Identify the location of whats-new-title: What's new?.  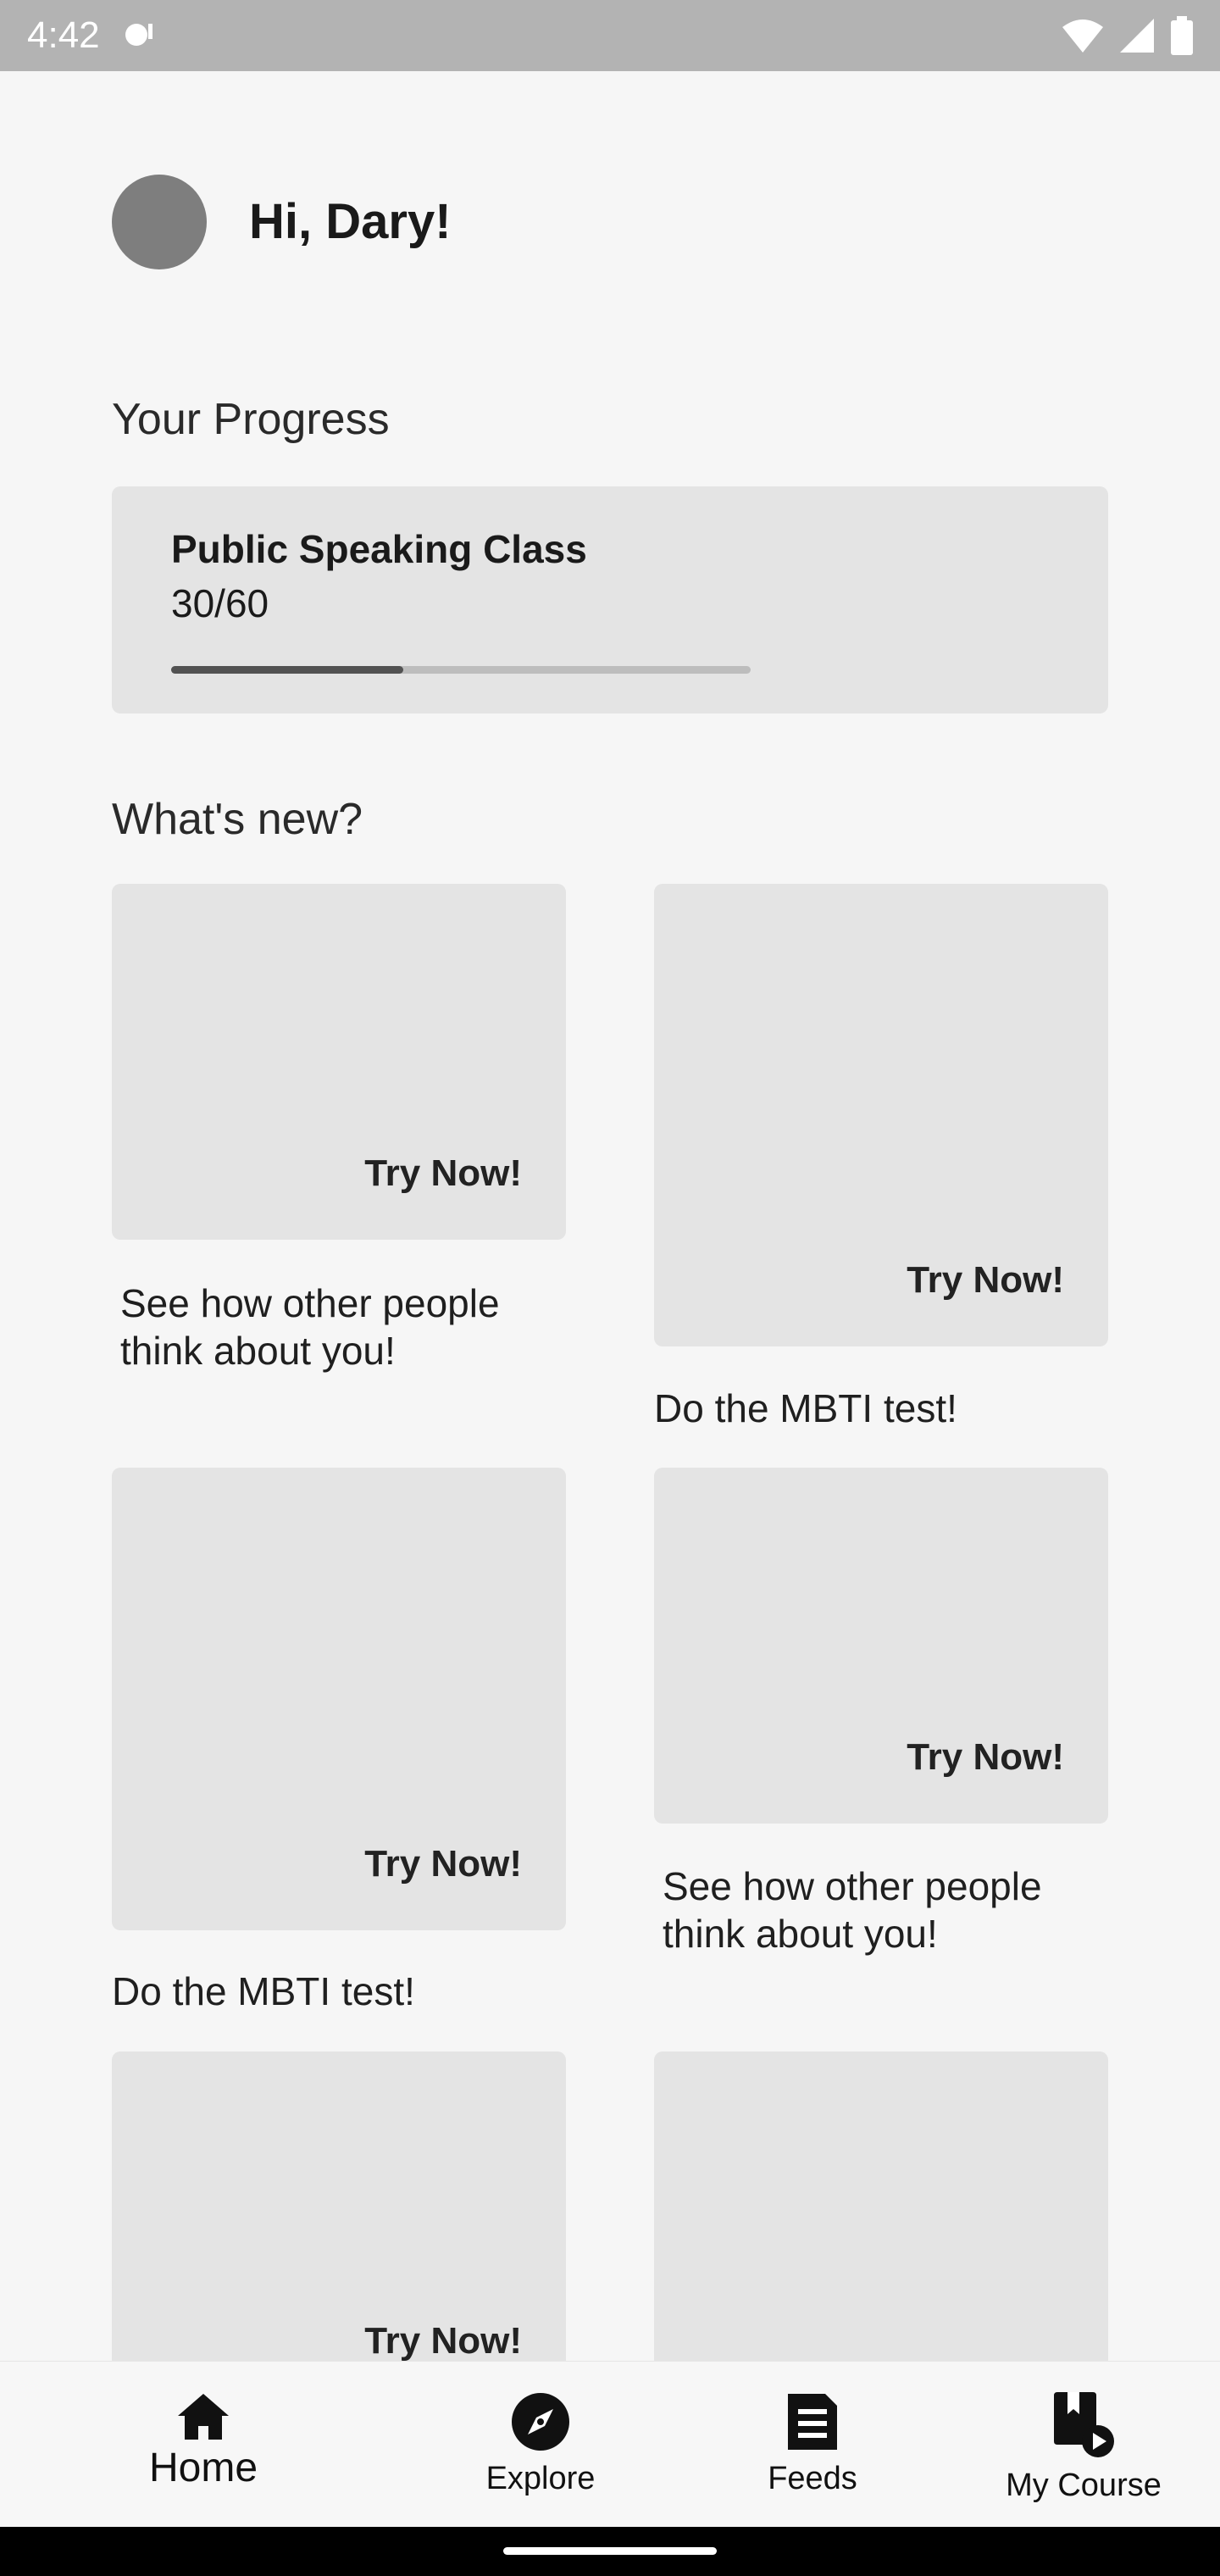
(237, 819).